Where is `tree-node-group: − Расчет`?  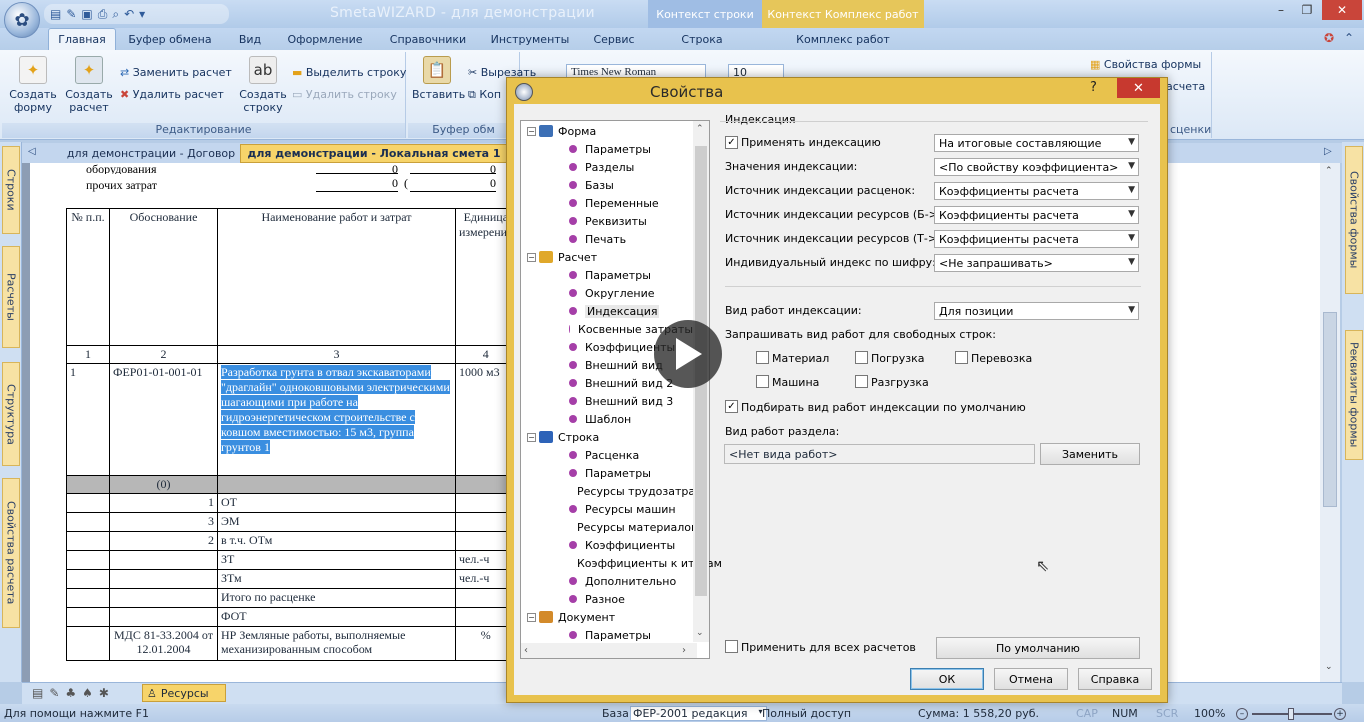
tree-node-group: − Расчет is located at coordinates (607, 257).